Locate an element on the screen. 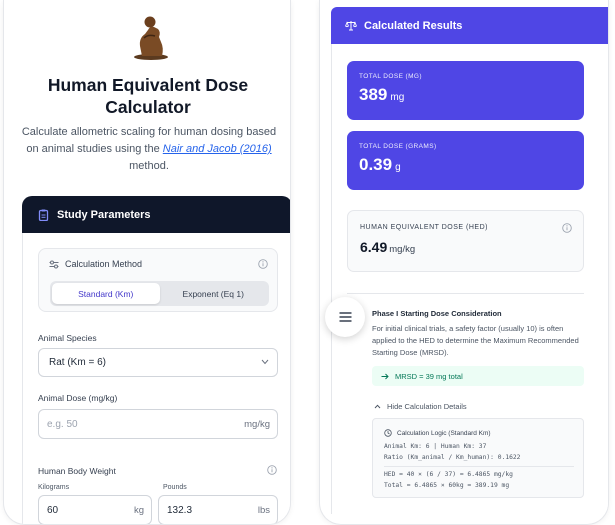 The width and height of the screenshot is (615, 525). logic-line: HED = 40 × (6 / 37) = 6.4865 mg/kg is located at coordinates (448, 474).